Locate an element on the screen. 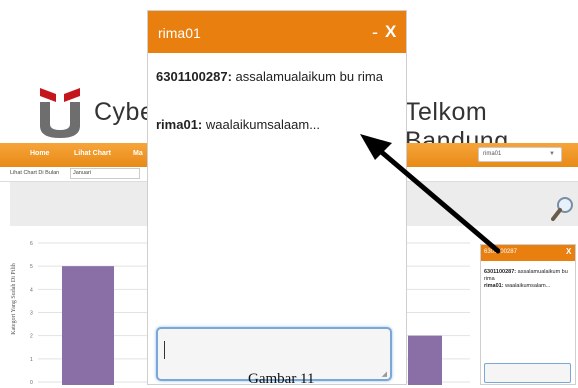 This screenshot has height=388, width=578. chat-message: 6301100287: assalamualaikum bu rima is located at coordinates (276, 77).